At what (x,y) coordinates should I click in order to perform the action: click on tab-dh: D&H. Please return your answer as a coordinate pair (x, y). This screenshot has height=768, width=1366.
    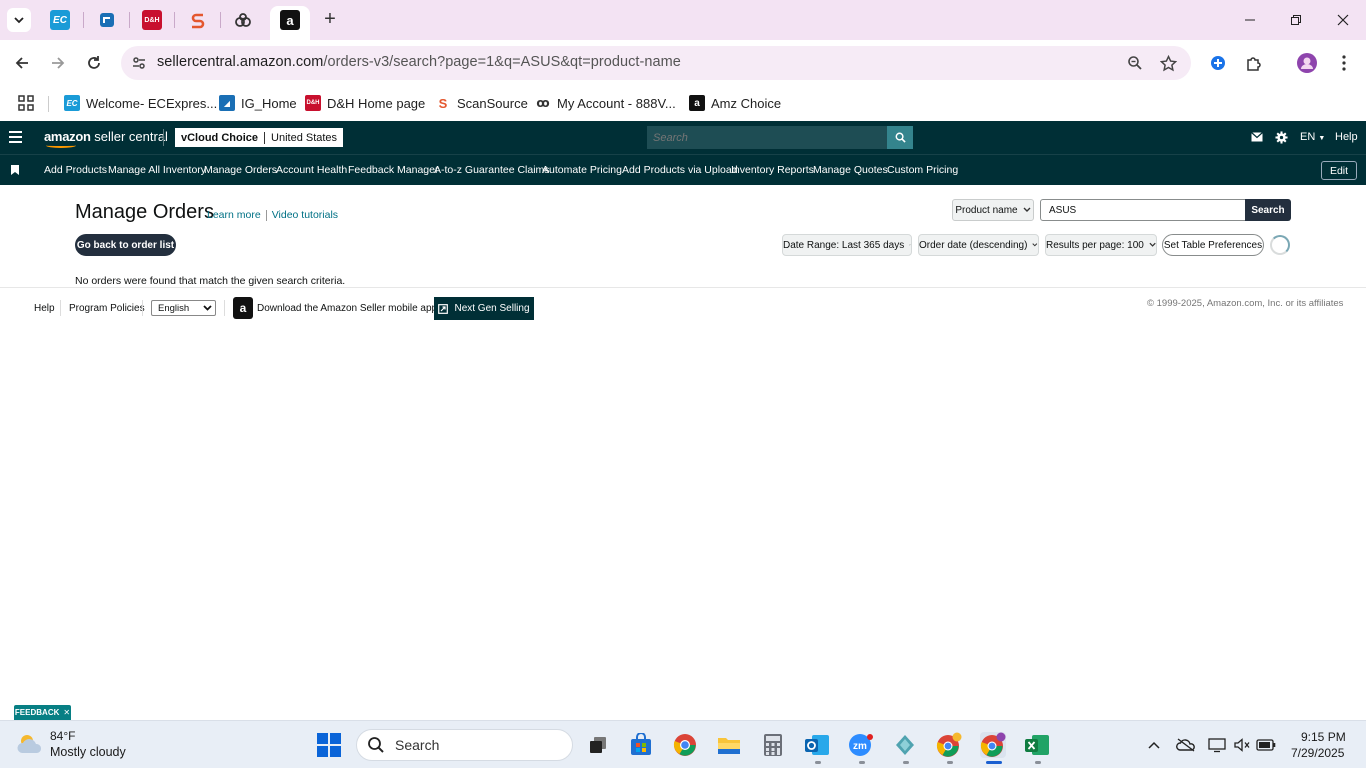
    Looking at the image, I should click on (152, 20).